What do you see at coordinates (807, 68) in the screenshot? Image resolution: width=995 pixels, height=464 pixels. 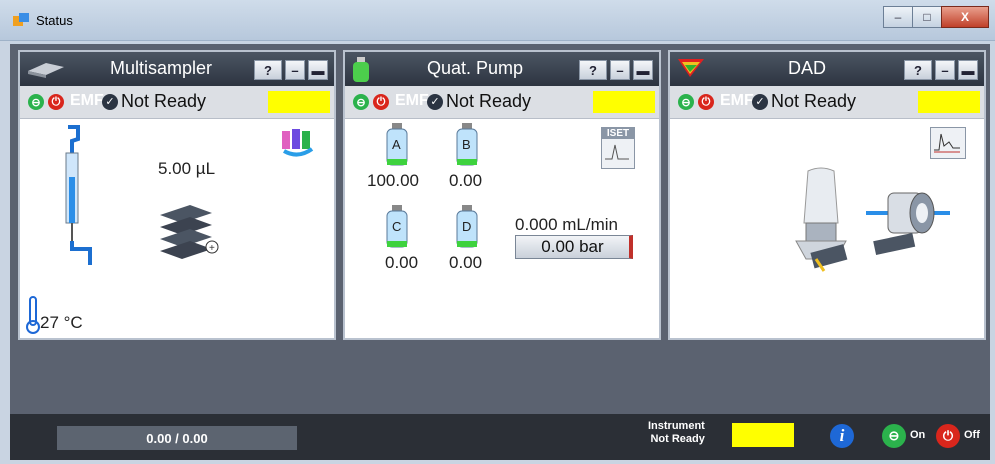 I see `panel-title: DAD` at bounding box center [807, 68].